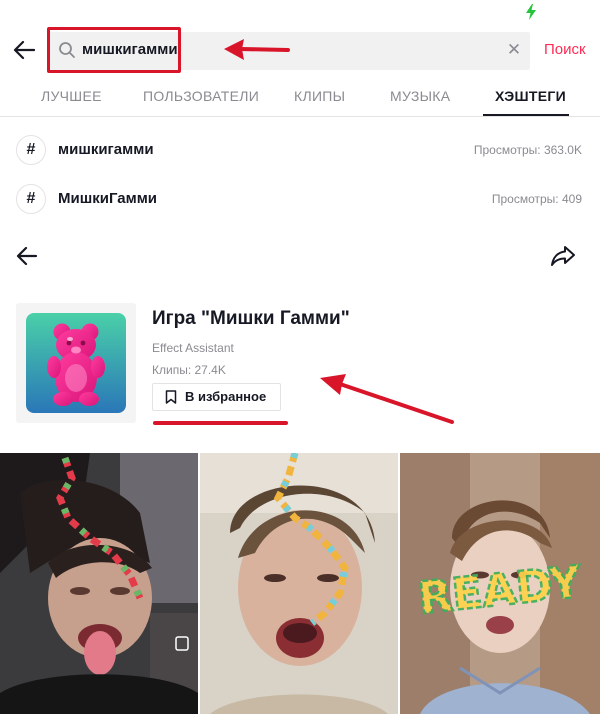 The width and height of the screenshot is (600, 714). Describe the element at coordinates (114, 50) in the screenshot. I see `annotation-highlight-box` at that location.